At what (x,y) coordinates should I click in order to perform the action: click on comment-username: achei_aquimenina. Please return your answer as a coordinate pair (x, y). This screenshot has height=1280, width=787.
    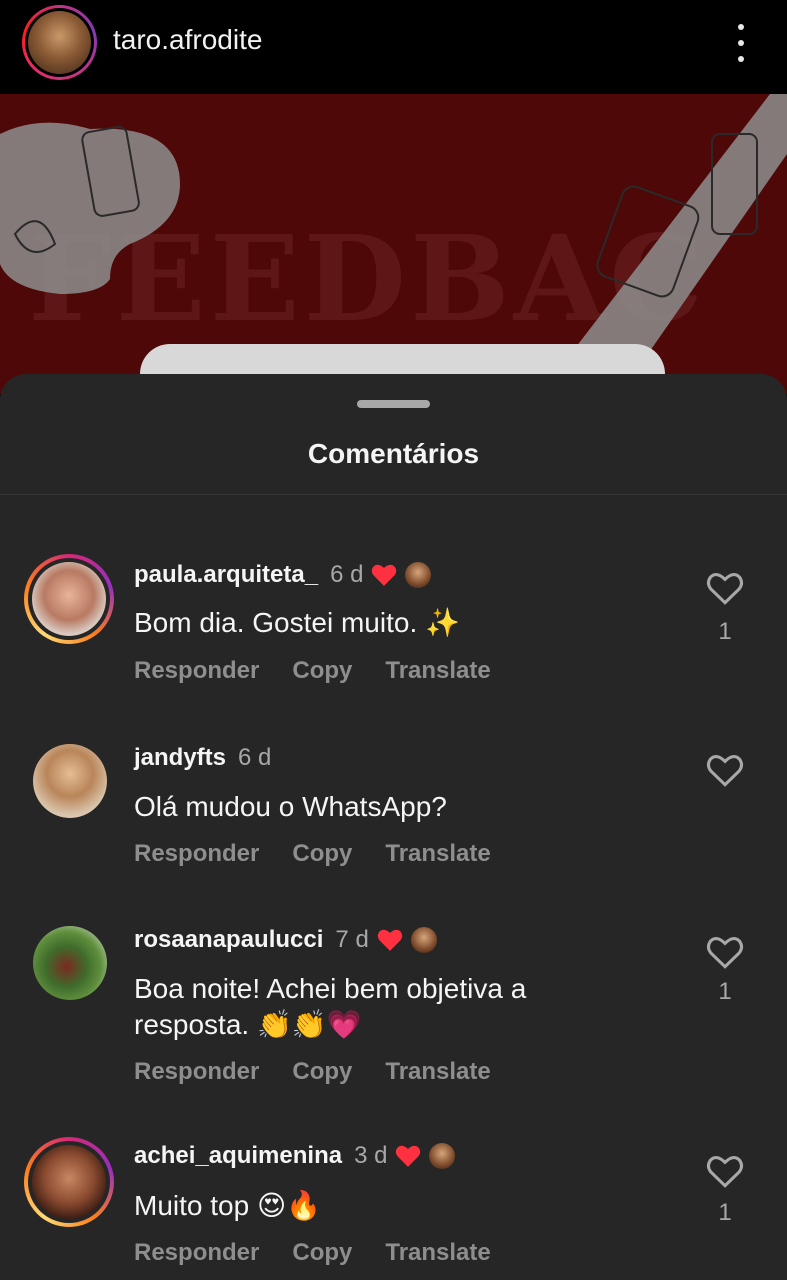
    Looking at the image, I should click on (238, 1156).